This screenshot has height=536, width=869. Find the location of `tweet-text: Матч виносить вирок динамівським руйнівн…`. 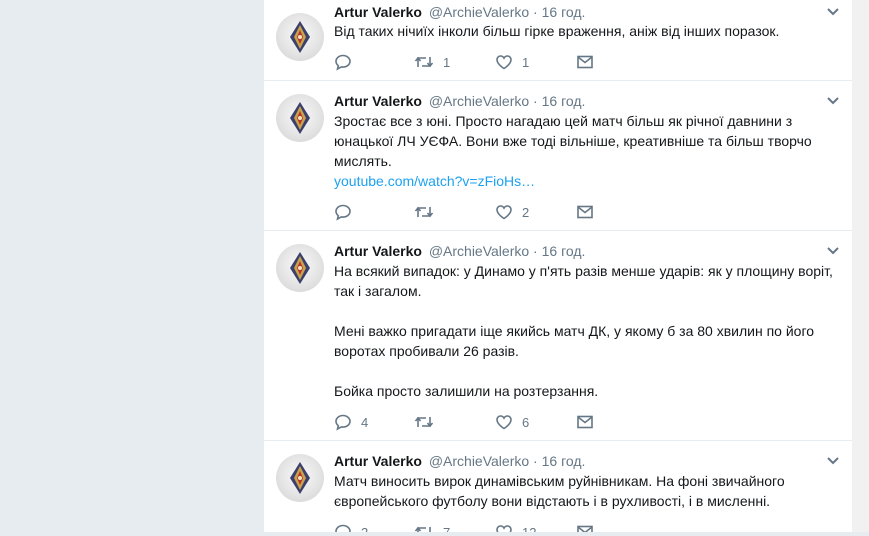

tweet-text: Матч виносить вирок динамівським руйнівн… is located at coordinates (584, 491).